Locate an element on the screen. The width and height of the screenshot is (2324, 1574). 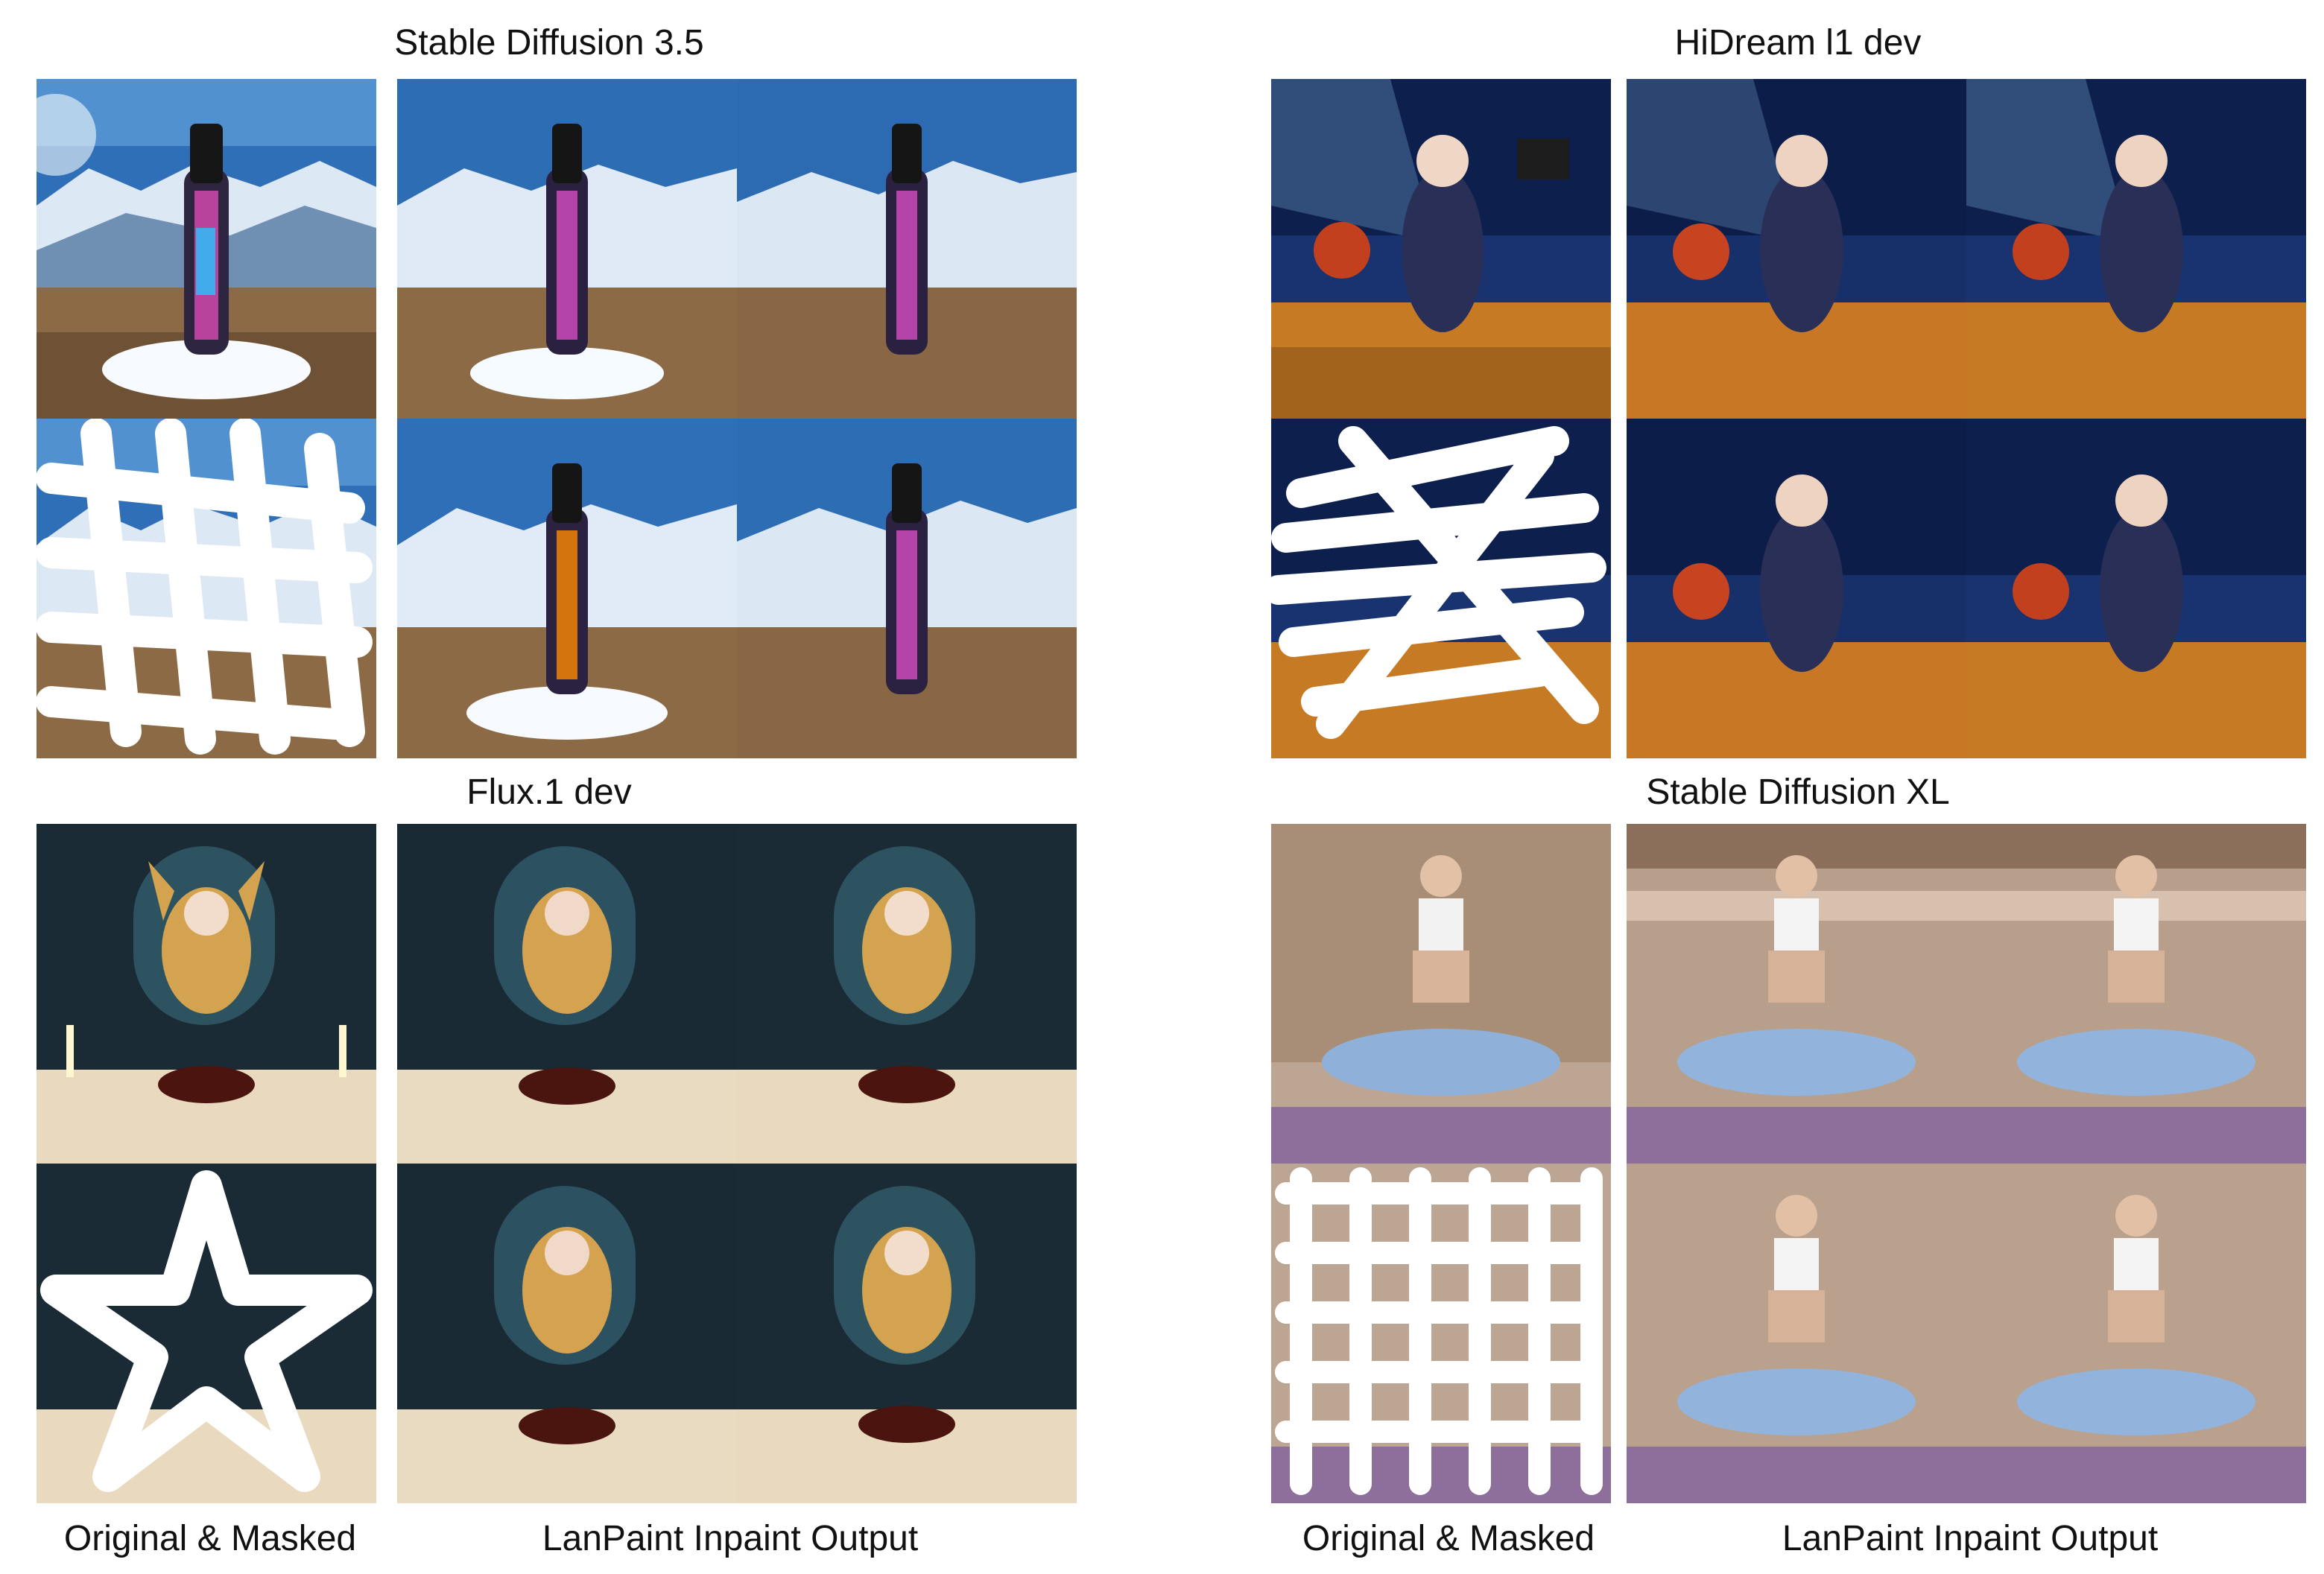
caption-left-output: LanPaint Inpaint Output is located at coordinates (730, 1538).